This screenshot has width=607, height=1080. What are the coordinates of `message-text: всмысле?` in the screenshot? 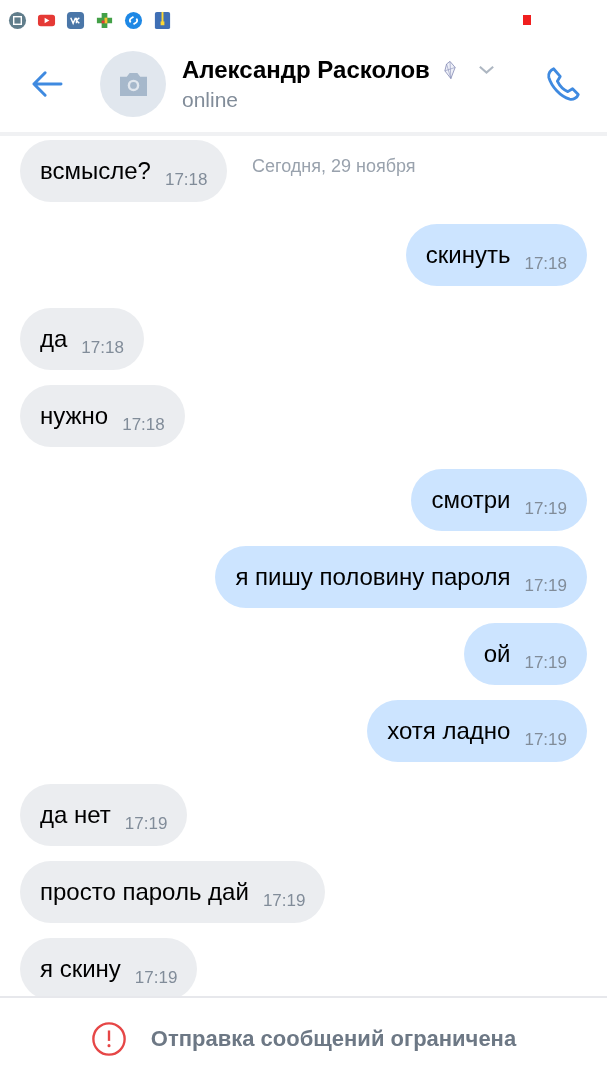 It's located at (95, 171).